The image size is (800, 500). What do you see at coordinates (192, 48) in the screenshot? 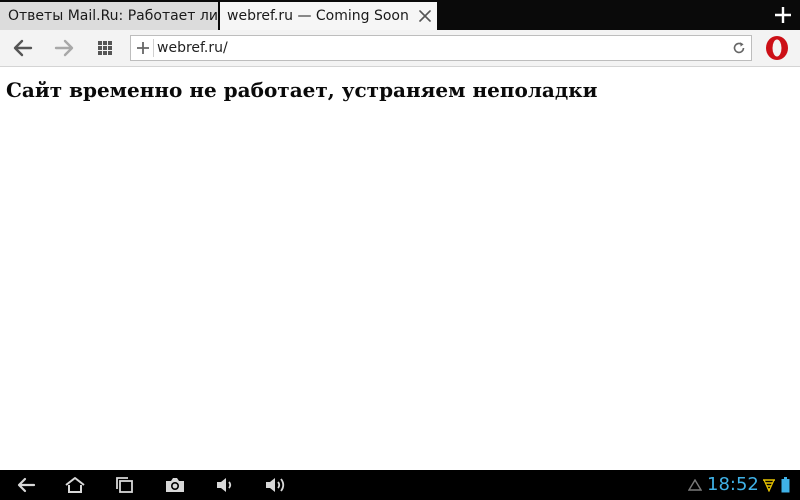
I see `url-text: webref.ru/` at bounding box center [192, 48].